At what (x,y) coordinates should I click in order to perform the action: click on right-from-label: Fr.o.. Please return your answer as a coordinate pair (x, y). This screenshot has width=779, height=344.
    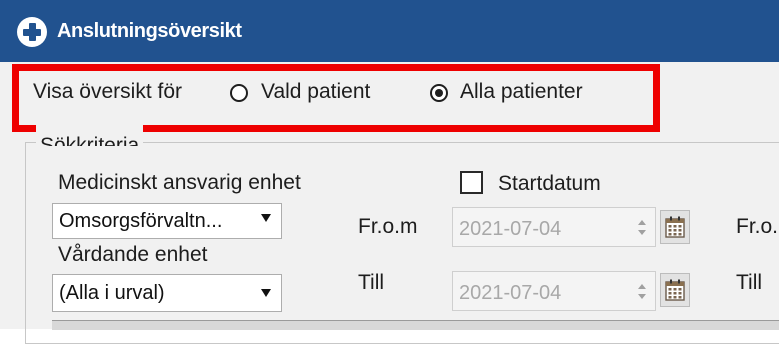
    Looking at the image, I should click on (757, 226).